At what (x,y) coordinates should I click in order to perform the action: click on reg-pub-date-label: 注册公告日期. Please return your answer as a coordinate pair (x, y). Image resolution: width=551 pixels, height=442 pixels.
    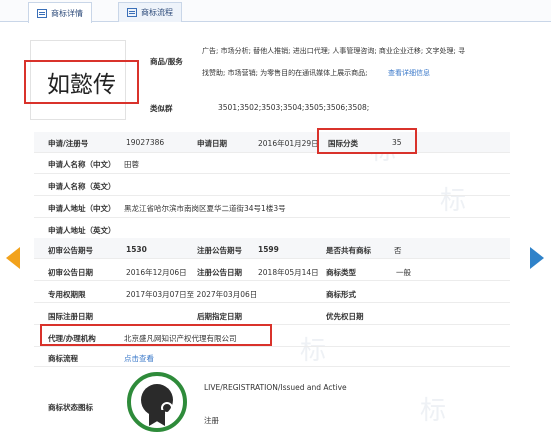
    Looking at the image, I should click on (219, 272).